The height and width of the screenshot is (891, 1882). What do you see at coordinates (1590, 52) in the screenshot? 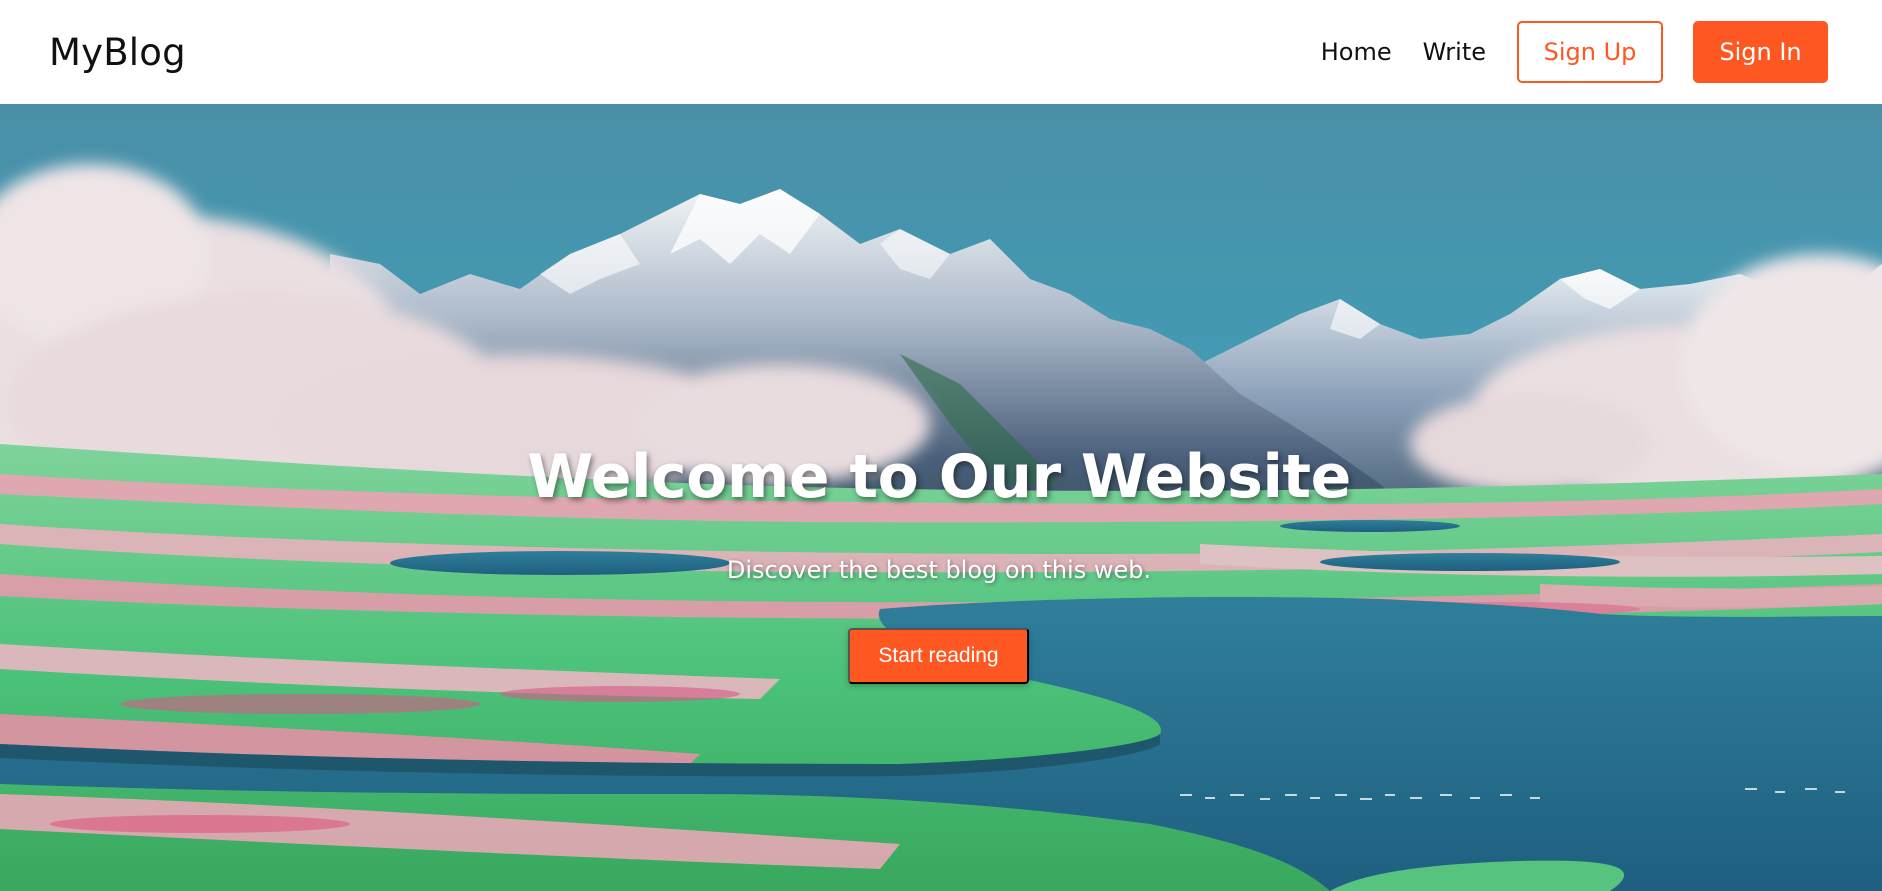
I see `sign-up-button: Sign Up` at bounding box center [1590, 52].